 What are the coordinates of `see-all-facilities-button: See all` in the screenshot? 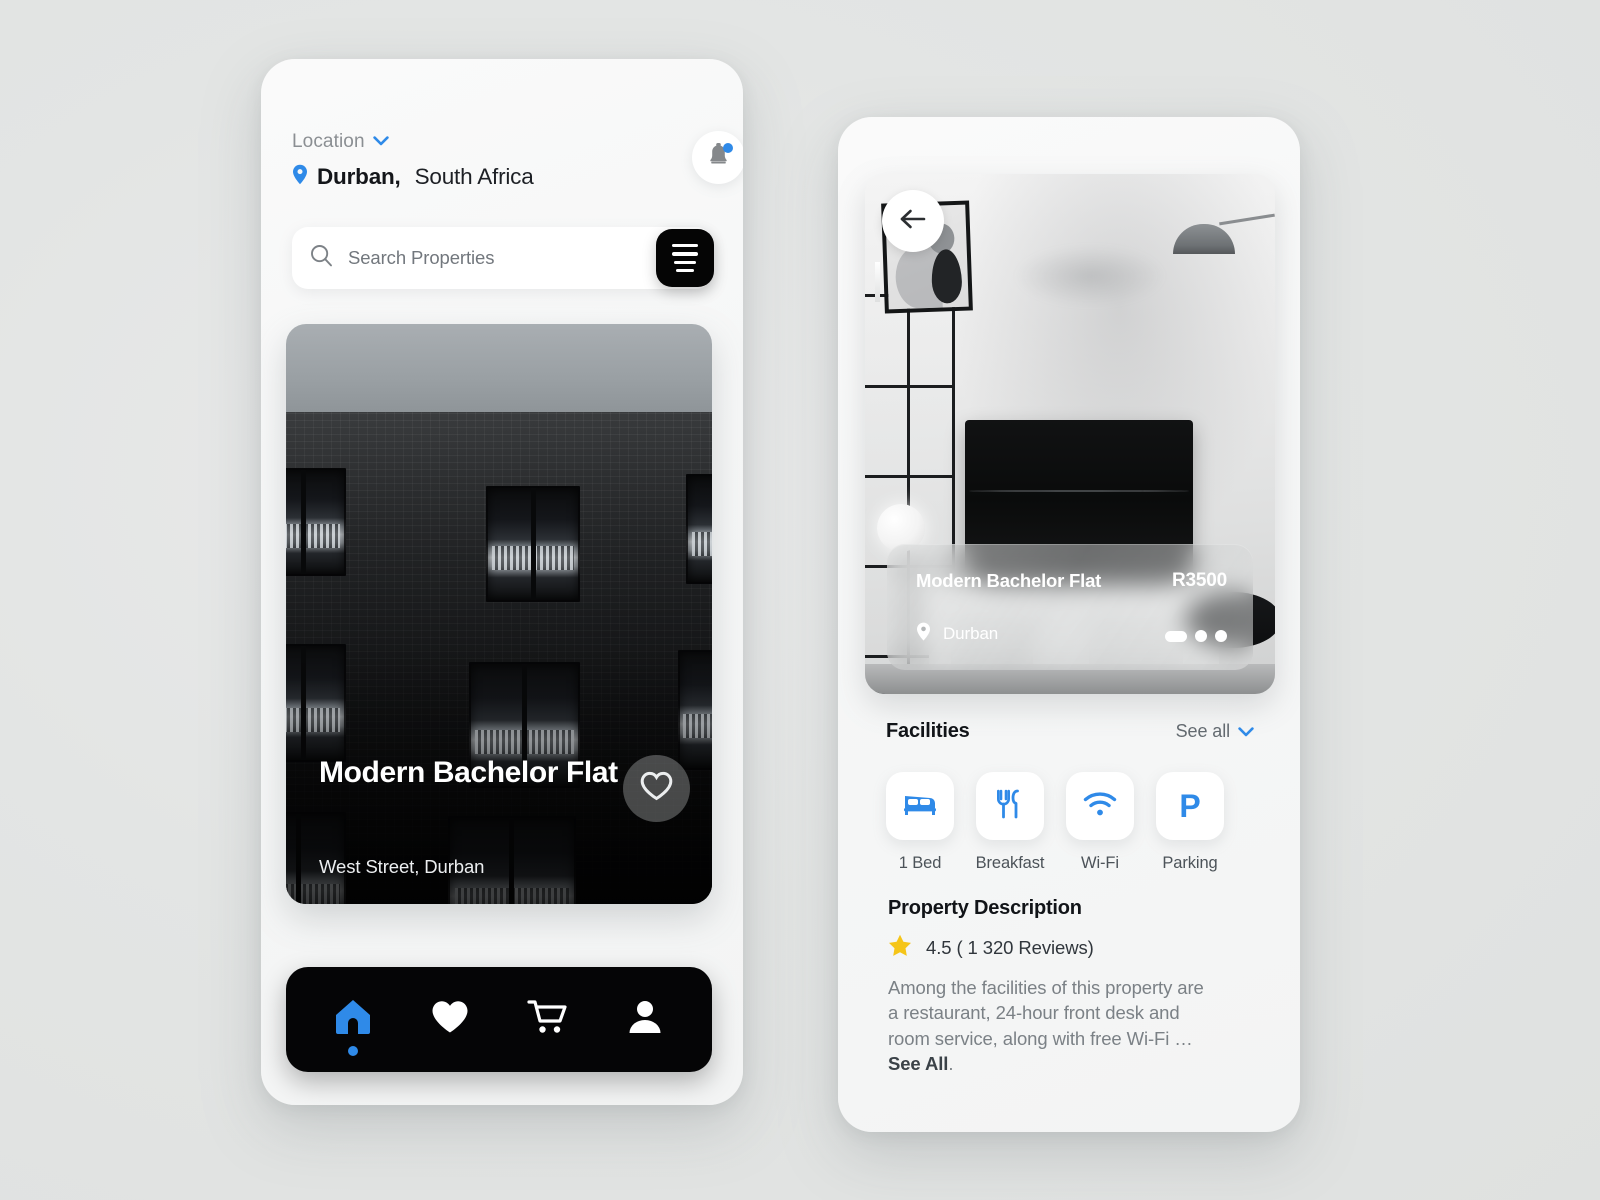 It's located at (1215, 731).